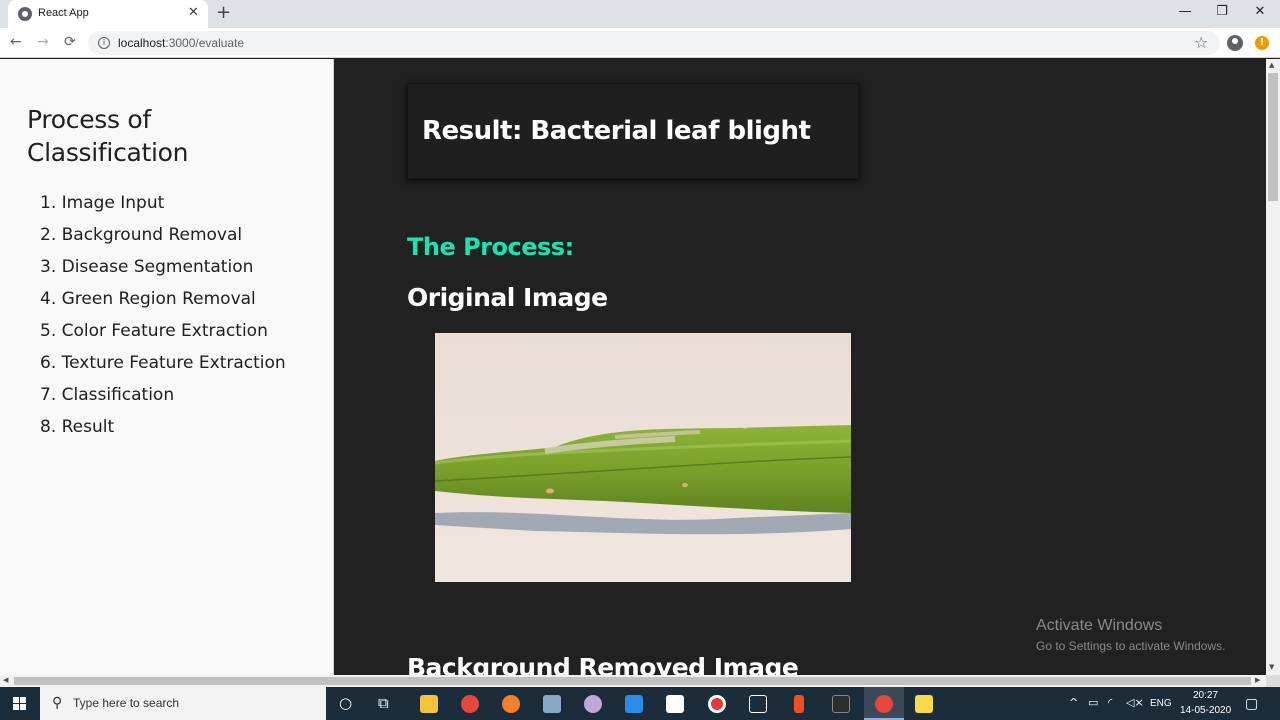 This screenshot has height=720, width=1280. Describe the element at coordinates (142, 43) in the screenshot. I see `url-host: localhost` at that location.